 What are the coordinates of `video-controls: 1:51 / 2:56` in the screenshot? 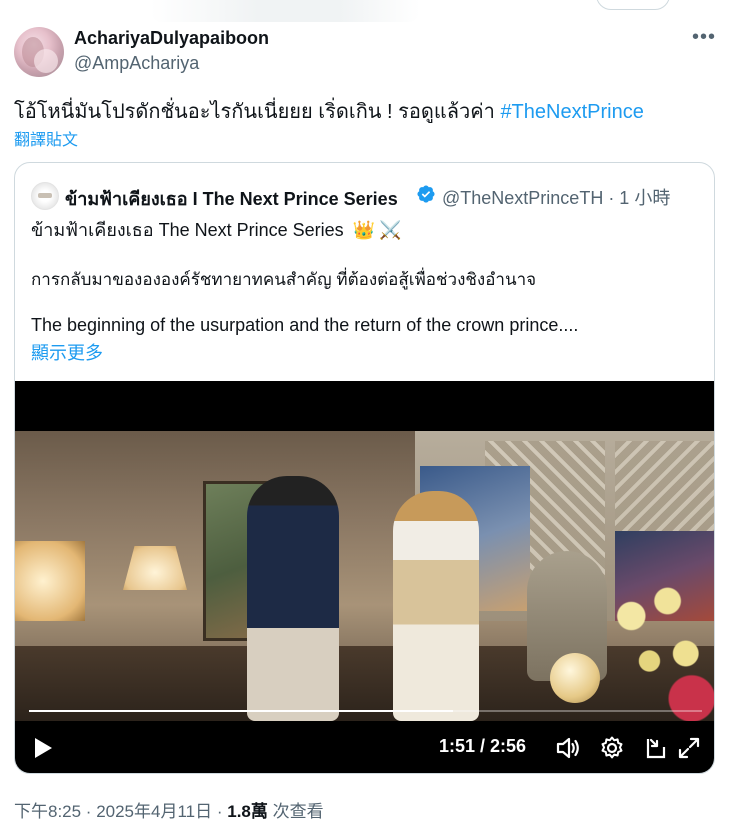 It's located at (364, 747).